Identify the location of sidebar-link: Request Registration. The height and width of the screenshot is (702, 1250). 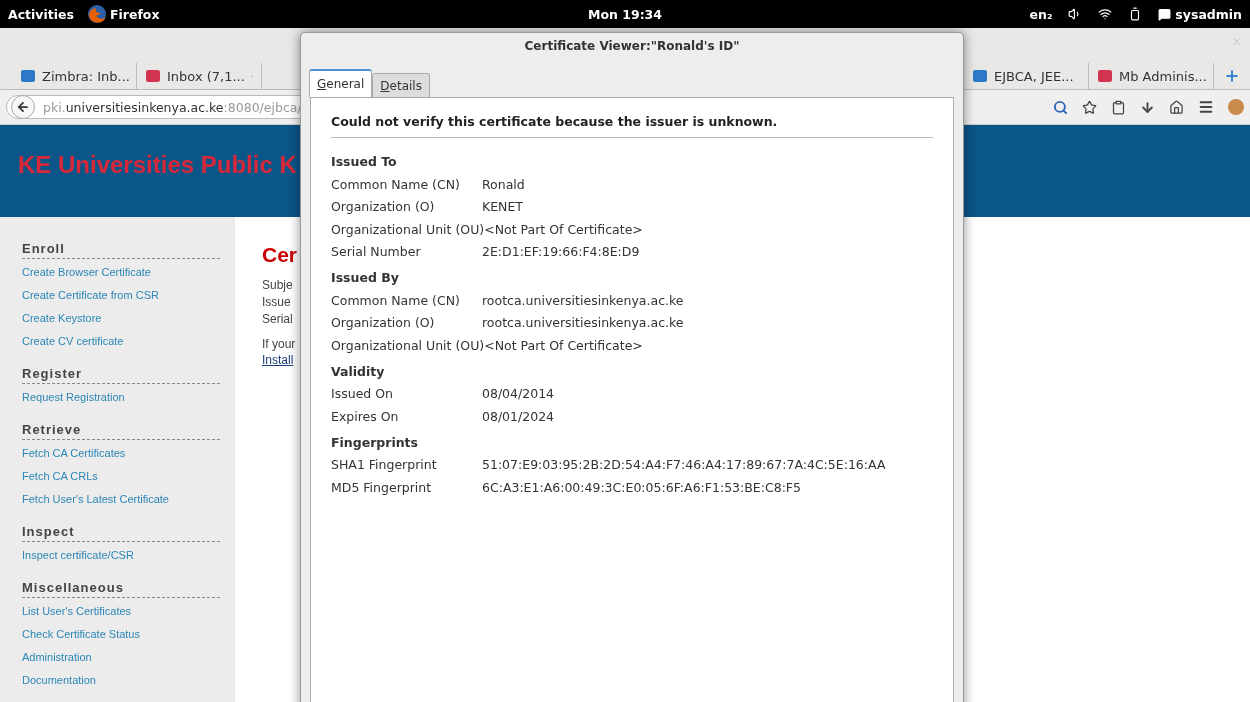
(128, 400).